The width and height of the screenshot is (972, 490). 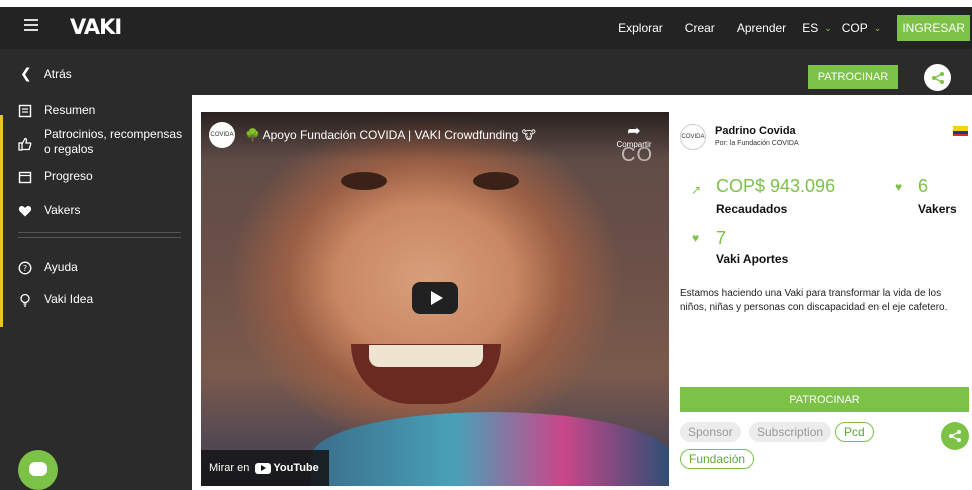 I want to click on sidebar-item-label: Resumen, so click(x=70, y=110).